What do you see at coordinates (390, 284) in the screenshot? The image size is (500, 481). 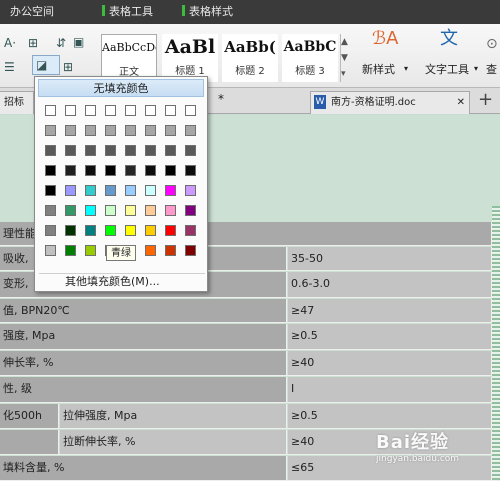 I see `table-cell: 0.6-3.0` at bounding box center [390, 284].